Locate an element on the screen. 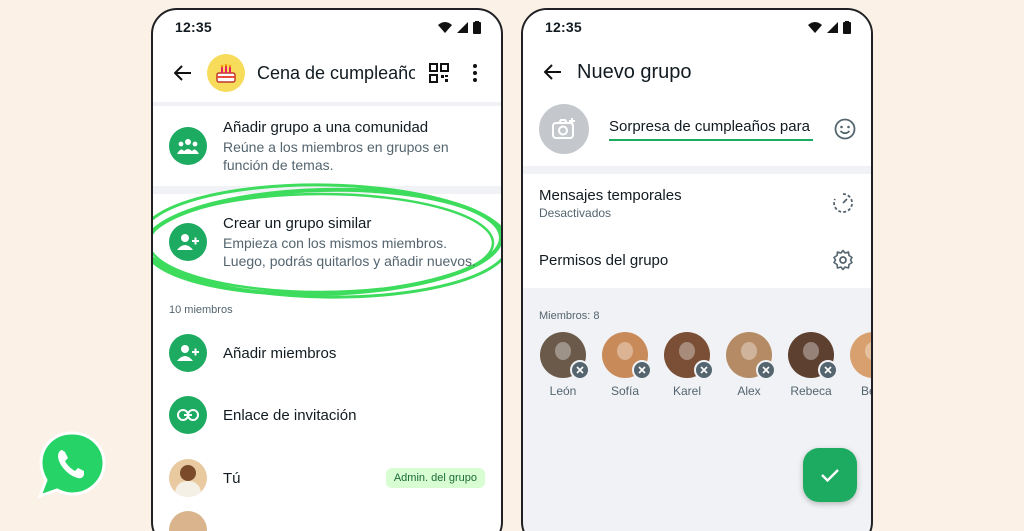 This screenshot has height=531, width=1024. invite-link-row: Enlace de invitación is located at coordinates (327, 415).